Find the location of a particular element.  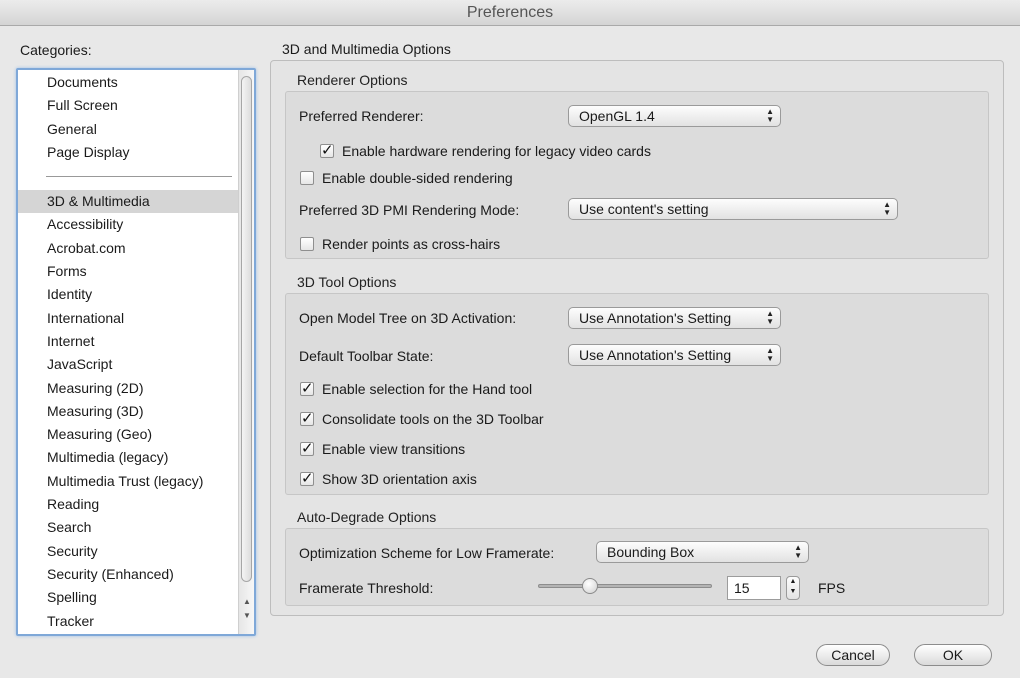

optimization-scheme-value: Bounding Box is located at coordinates (651, 552).